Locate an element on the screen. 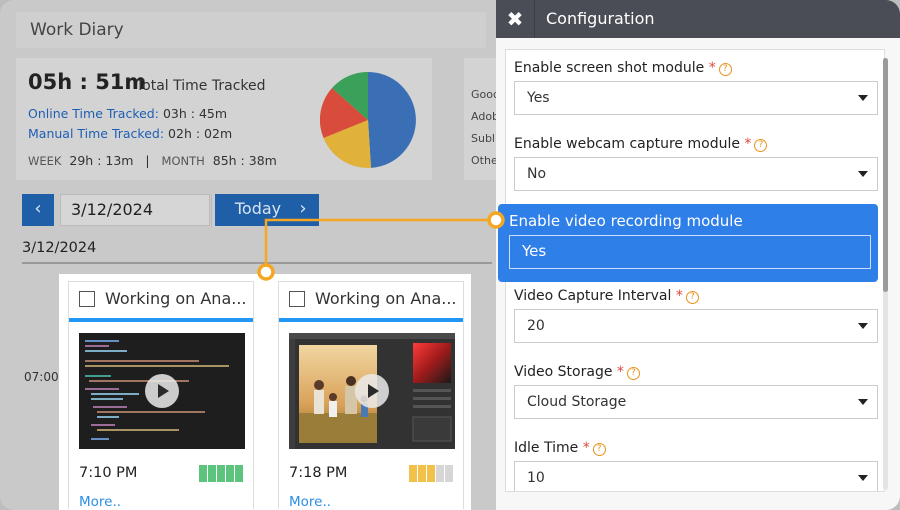 This screenshot has height=510, width=900. video-recording-highlight: Enable video recording module Yes is located at coordinates (688, 243).